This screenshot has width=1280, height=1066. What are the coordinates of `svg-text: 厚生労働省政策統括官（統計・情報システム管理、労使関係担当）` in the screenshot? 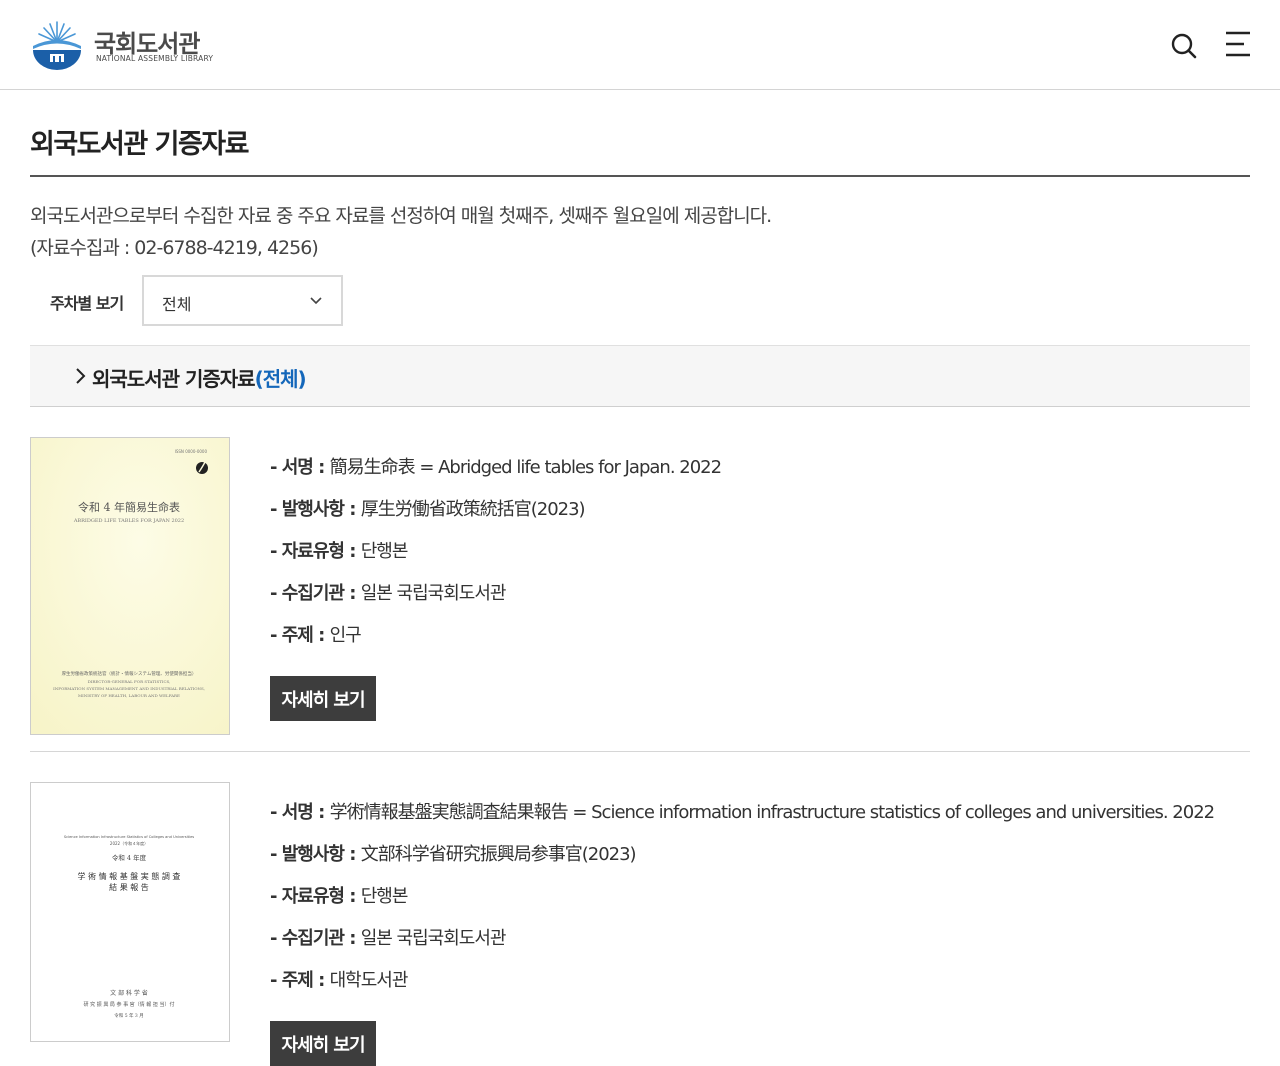 It's located at (129, 673).